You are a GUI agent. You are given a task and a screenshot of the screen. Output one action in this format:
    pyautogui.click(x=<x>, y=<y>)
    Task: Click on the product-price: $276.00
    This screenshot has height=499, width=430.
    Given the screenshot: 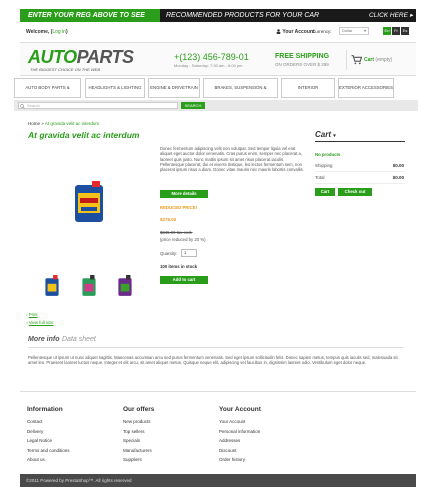 What is the action you would take?
    pyautogui.click(x=168, y=219)
    